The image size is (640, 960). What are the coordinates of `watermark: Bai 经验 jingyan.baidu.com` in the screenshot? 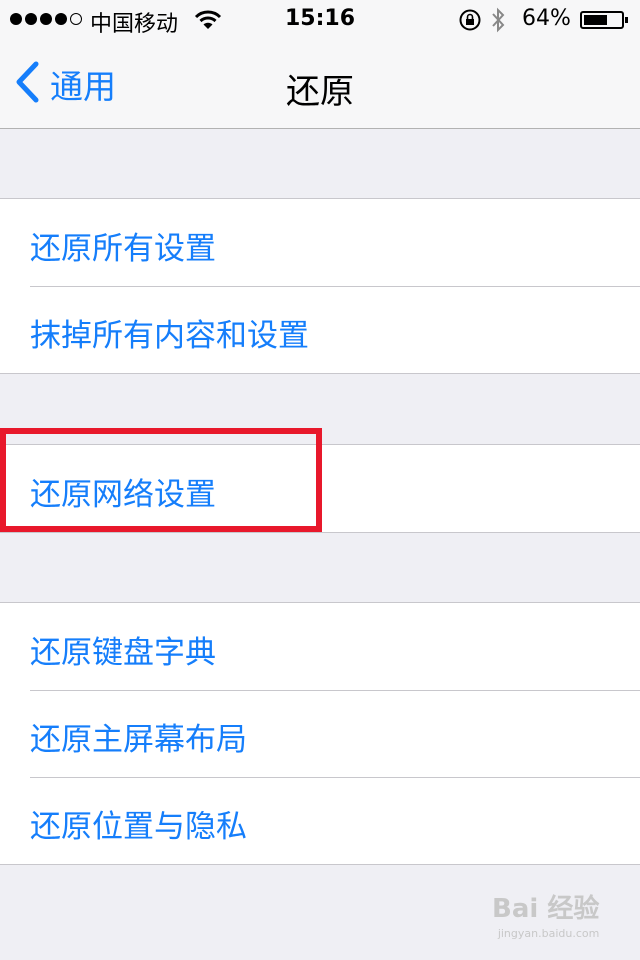 It's located at (545, 914).